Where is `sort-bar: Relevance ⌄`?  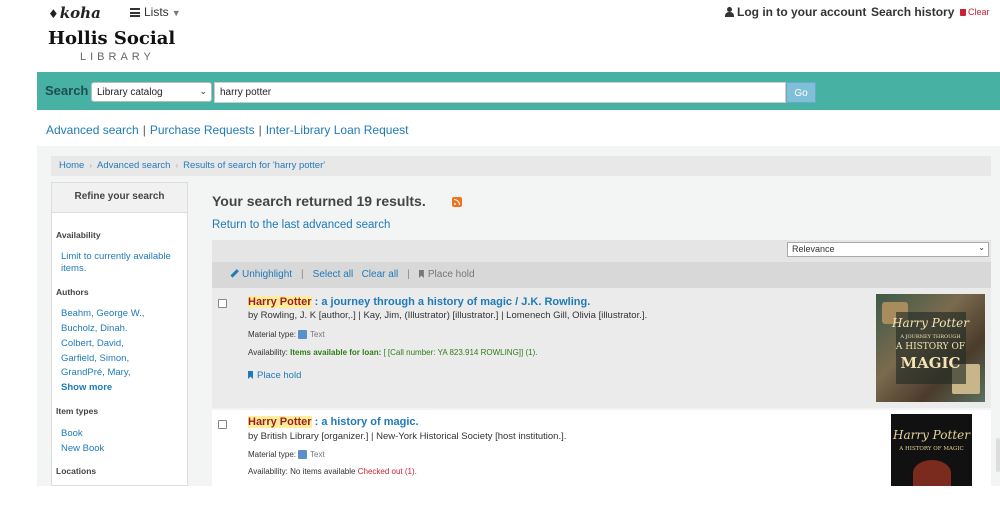
sort-bar: Relevance ⌄ is located at coordinates (601, 251).